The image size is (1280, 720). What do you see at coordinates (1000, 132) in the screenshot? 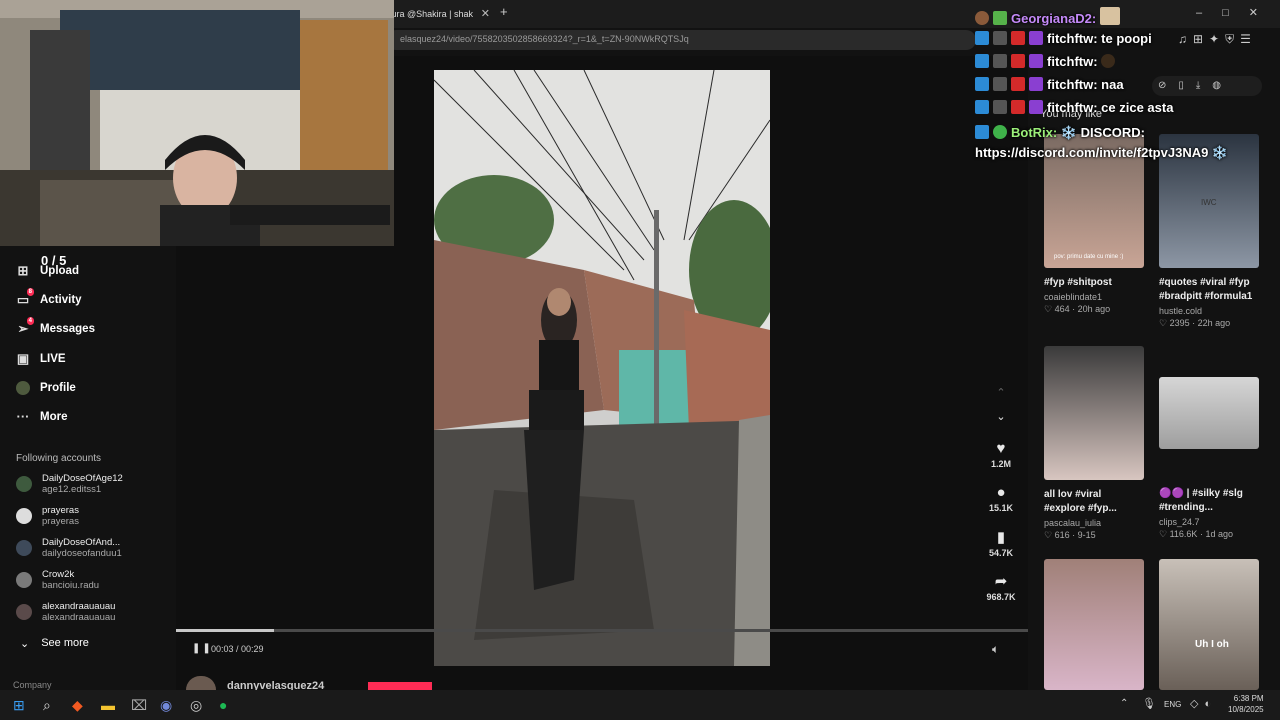
I see `verified-icon` at bounding box center [1000, 132].